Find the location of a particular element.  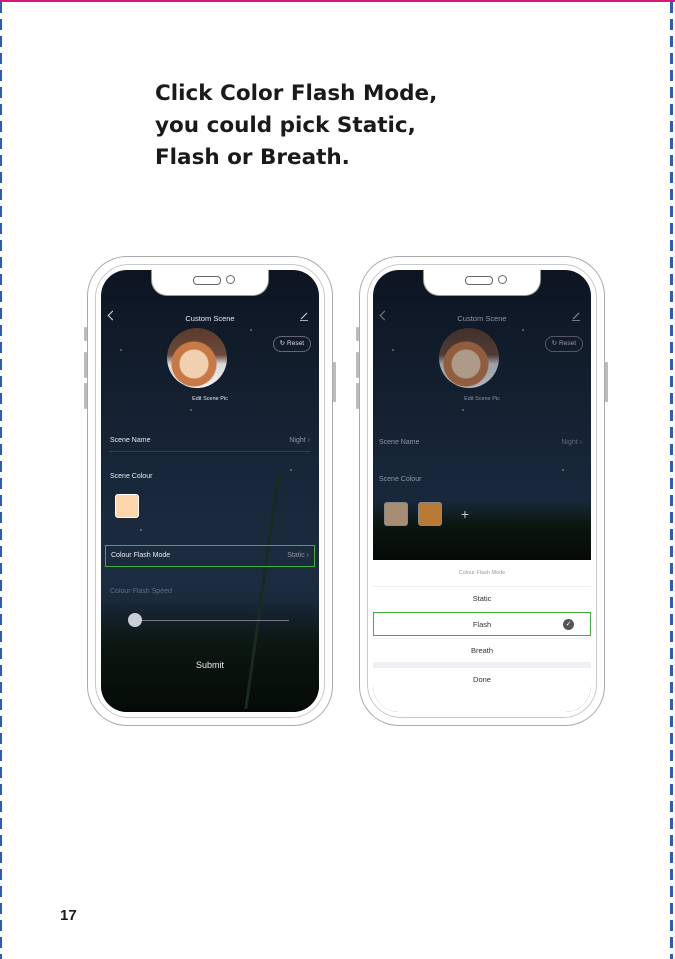

flash-speed-slider-knob is located at coordinates (135, 620).